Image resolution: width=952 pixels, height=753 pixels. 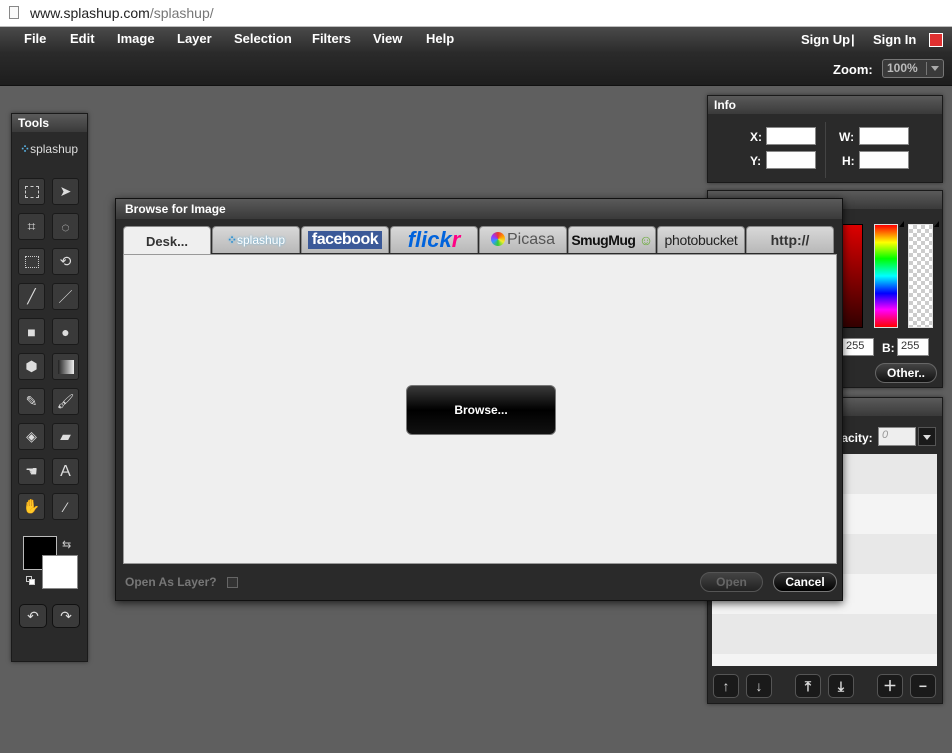 I want to click on transform-icon, so click(x=31, y=261).